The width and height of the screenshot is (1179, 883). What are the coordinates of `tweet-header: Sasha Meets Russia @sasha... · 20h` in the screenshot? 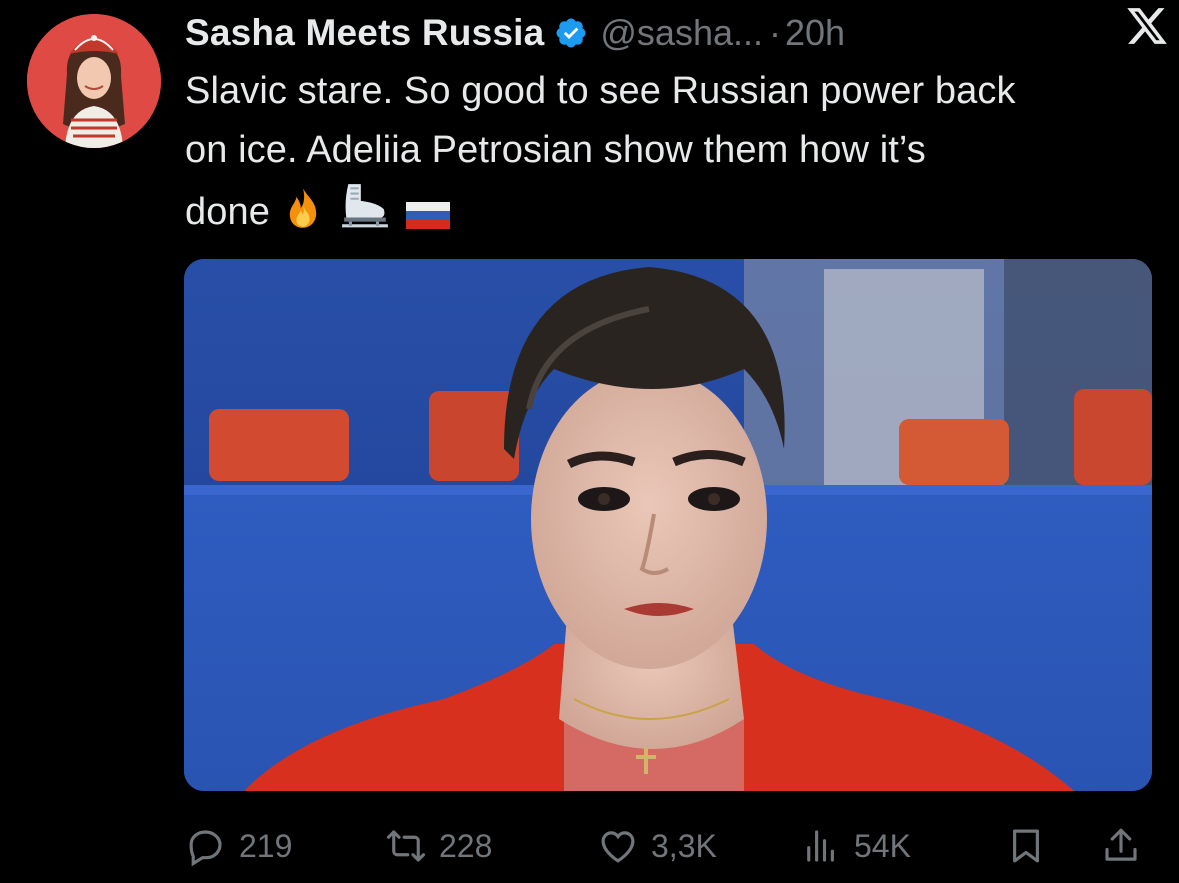 It's located at (672, 33).